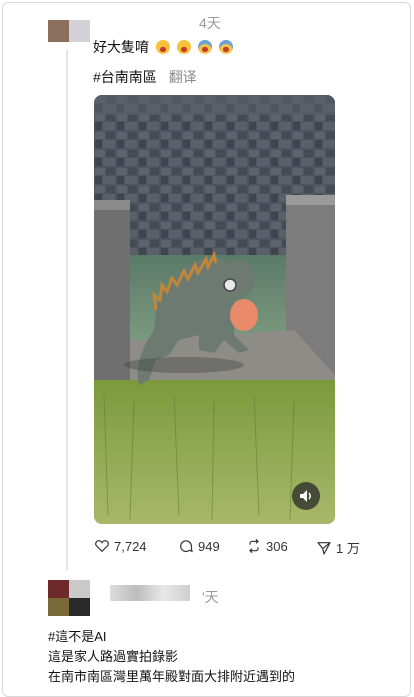 This screenshot has height=697, width=414. I want to click on post-text: 好大隻唷, so click(163, 47).